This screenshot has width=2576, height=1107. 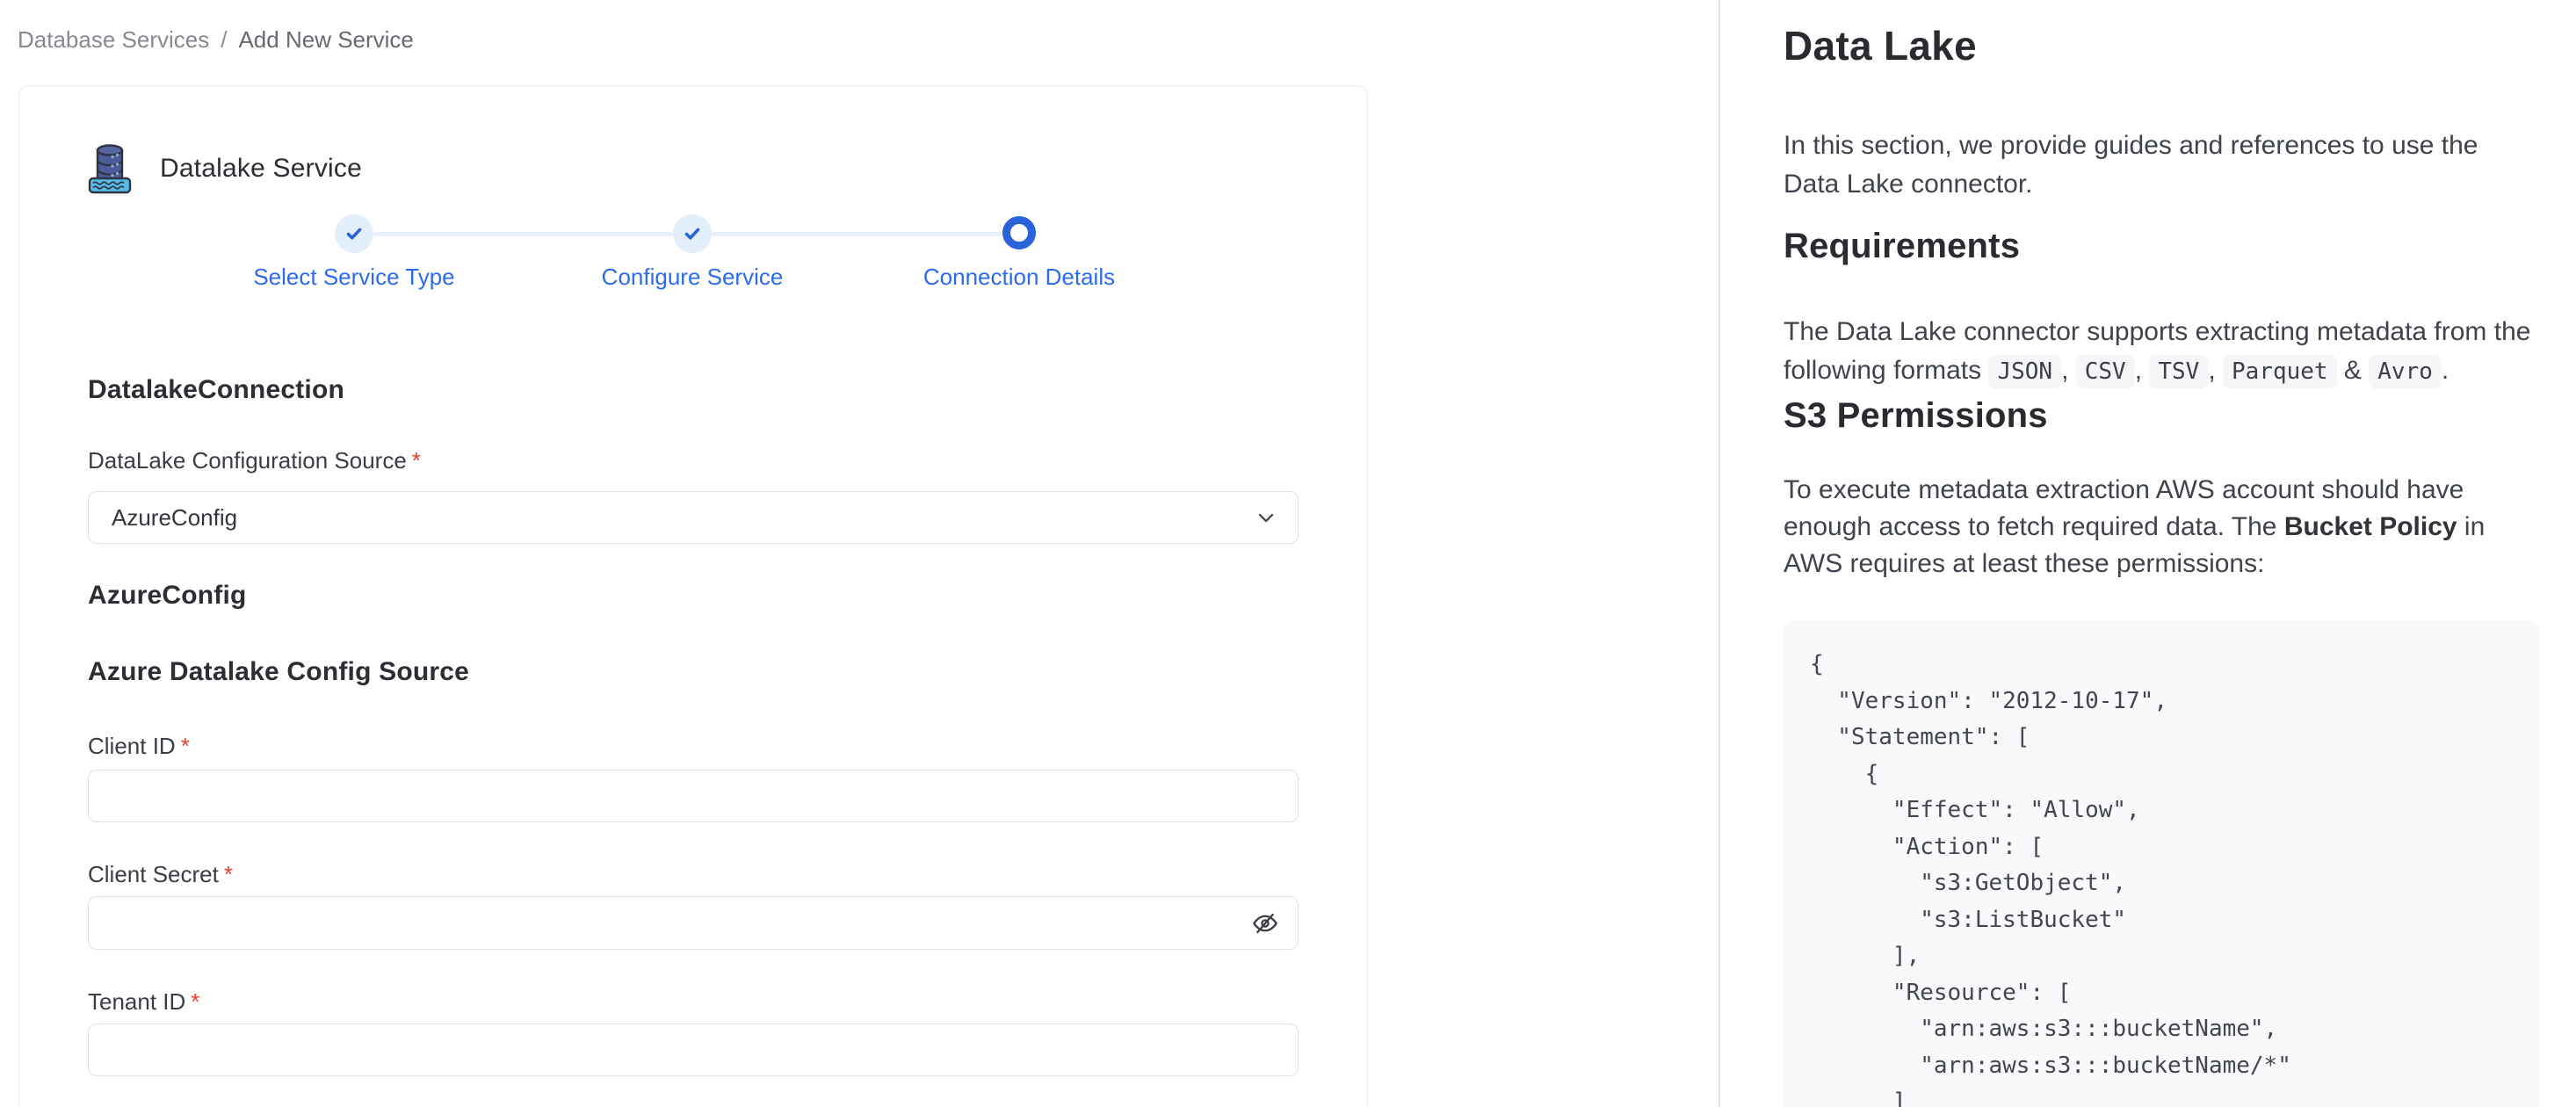 What do you see at coordinates (137, 1001) in the screenshot?
I see `tenant-id-label-text: Tenant ID` at bounding box center [137, 1001].